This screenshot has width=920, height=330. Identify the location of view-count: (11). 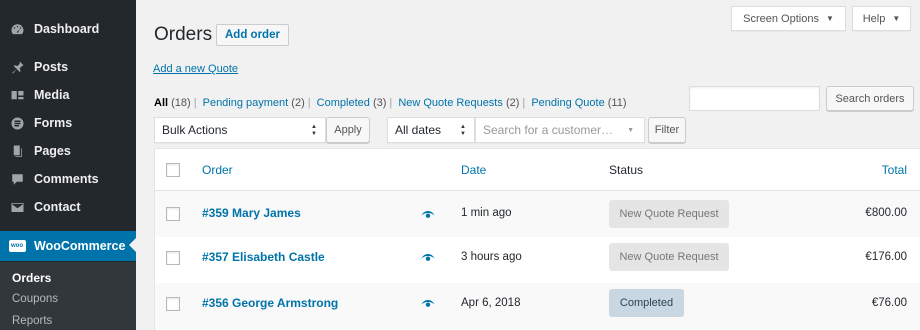
(617, 103).